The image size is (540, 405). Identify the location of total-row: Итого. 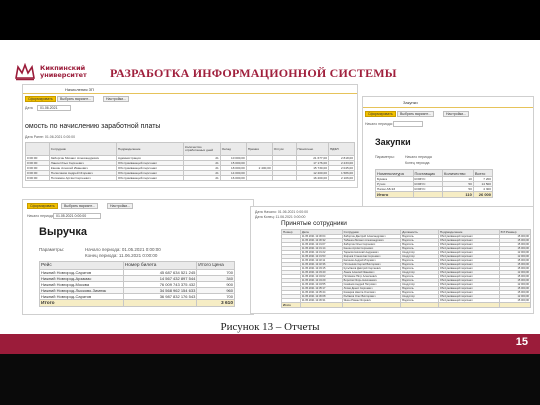
(406, 305).